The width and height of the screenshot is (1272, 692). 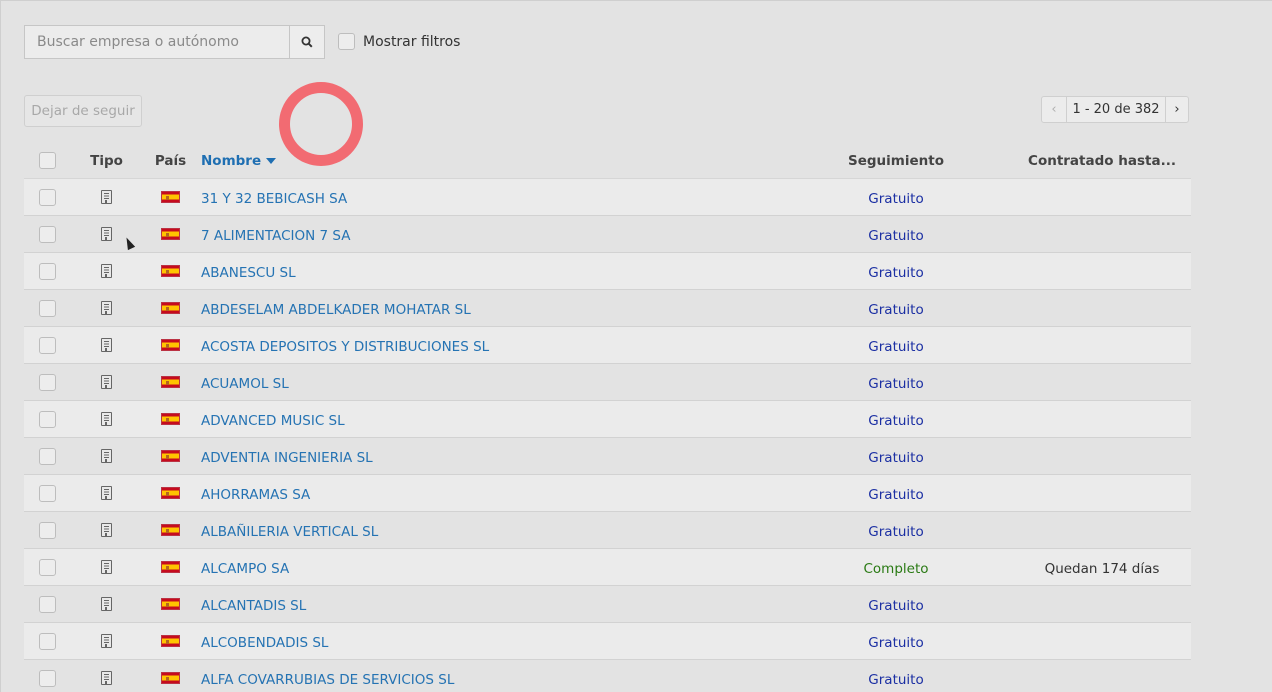 I want to click on table-row: ALCANTADIS SL Gratuito, so click(x=607, y=604).